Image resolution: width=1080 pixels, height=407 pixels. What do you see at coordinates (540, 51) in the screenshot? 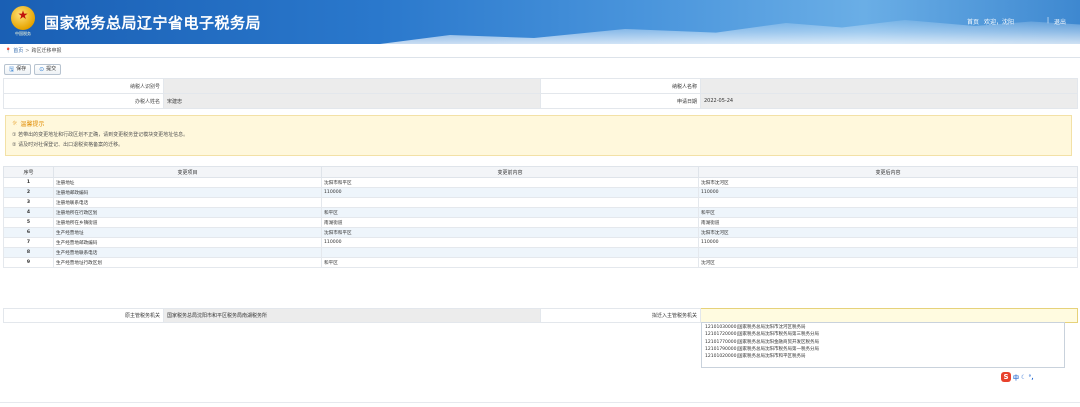
I see `breadcrumb: 📍 首页 > 跨区迁移申报` at bounding box center [540, 51].